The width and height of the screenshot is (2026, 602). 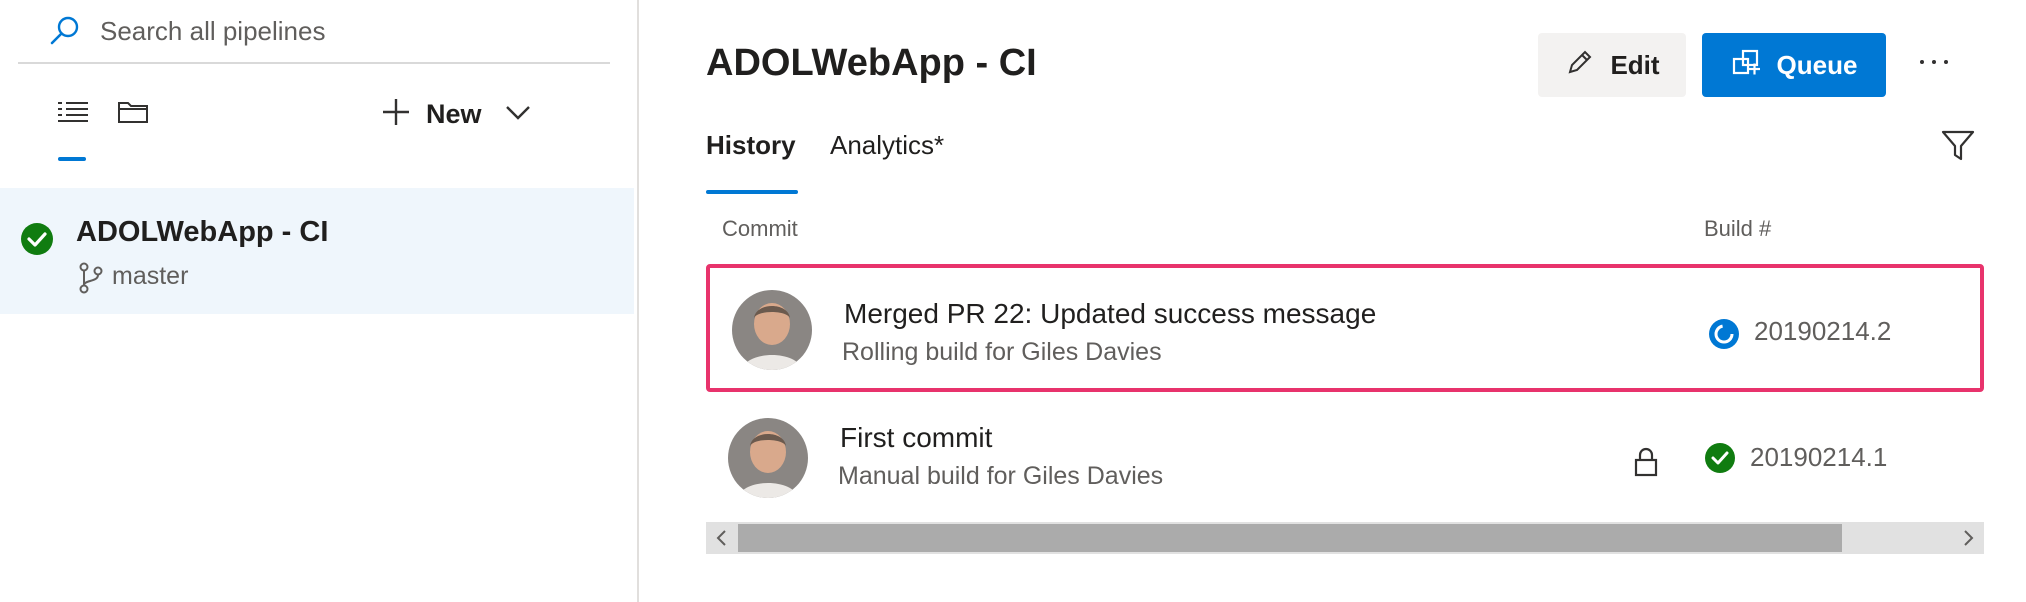 I want to click on build-number: 20190214.1, so click(x=1818, y=457).